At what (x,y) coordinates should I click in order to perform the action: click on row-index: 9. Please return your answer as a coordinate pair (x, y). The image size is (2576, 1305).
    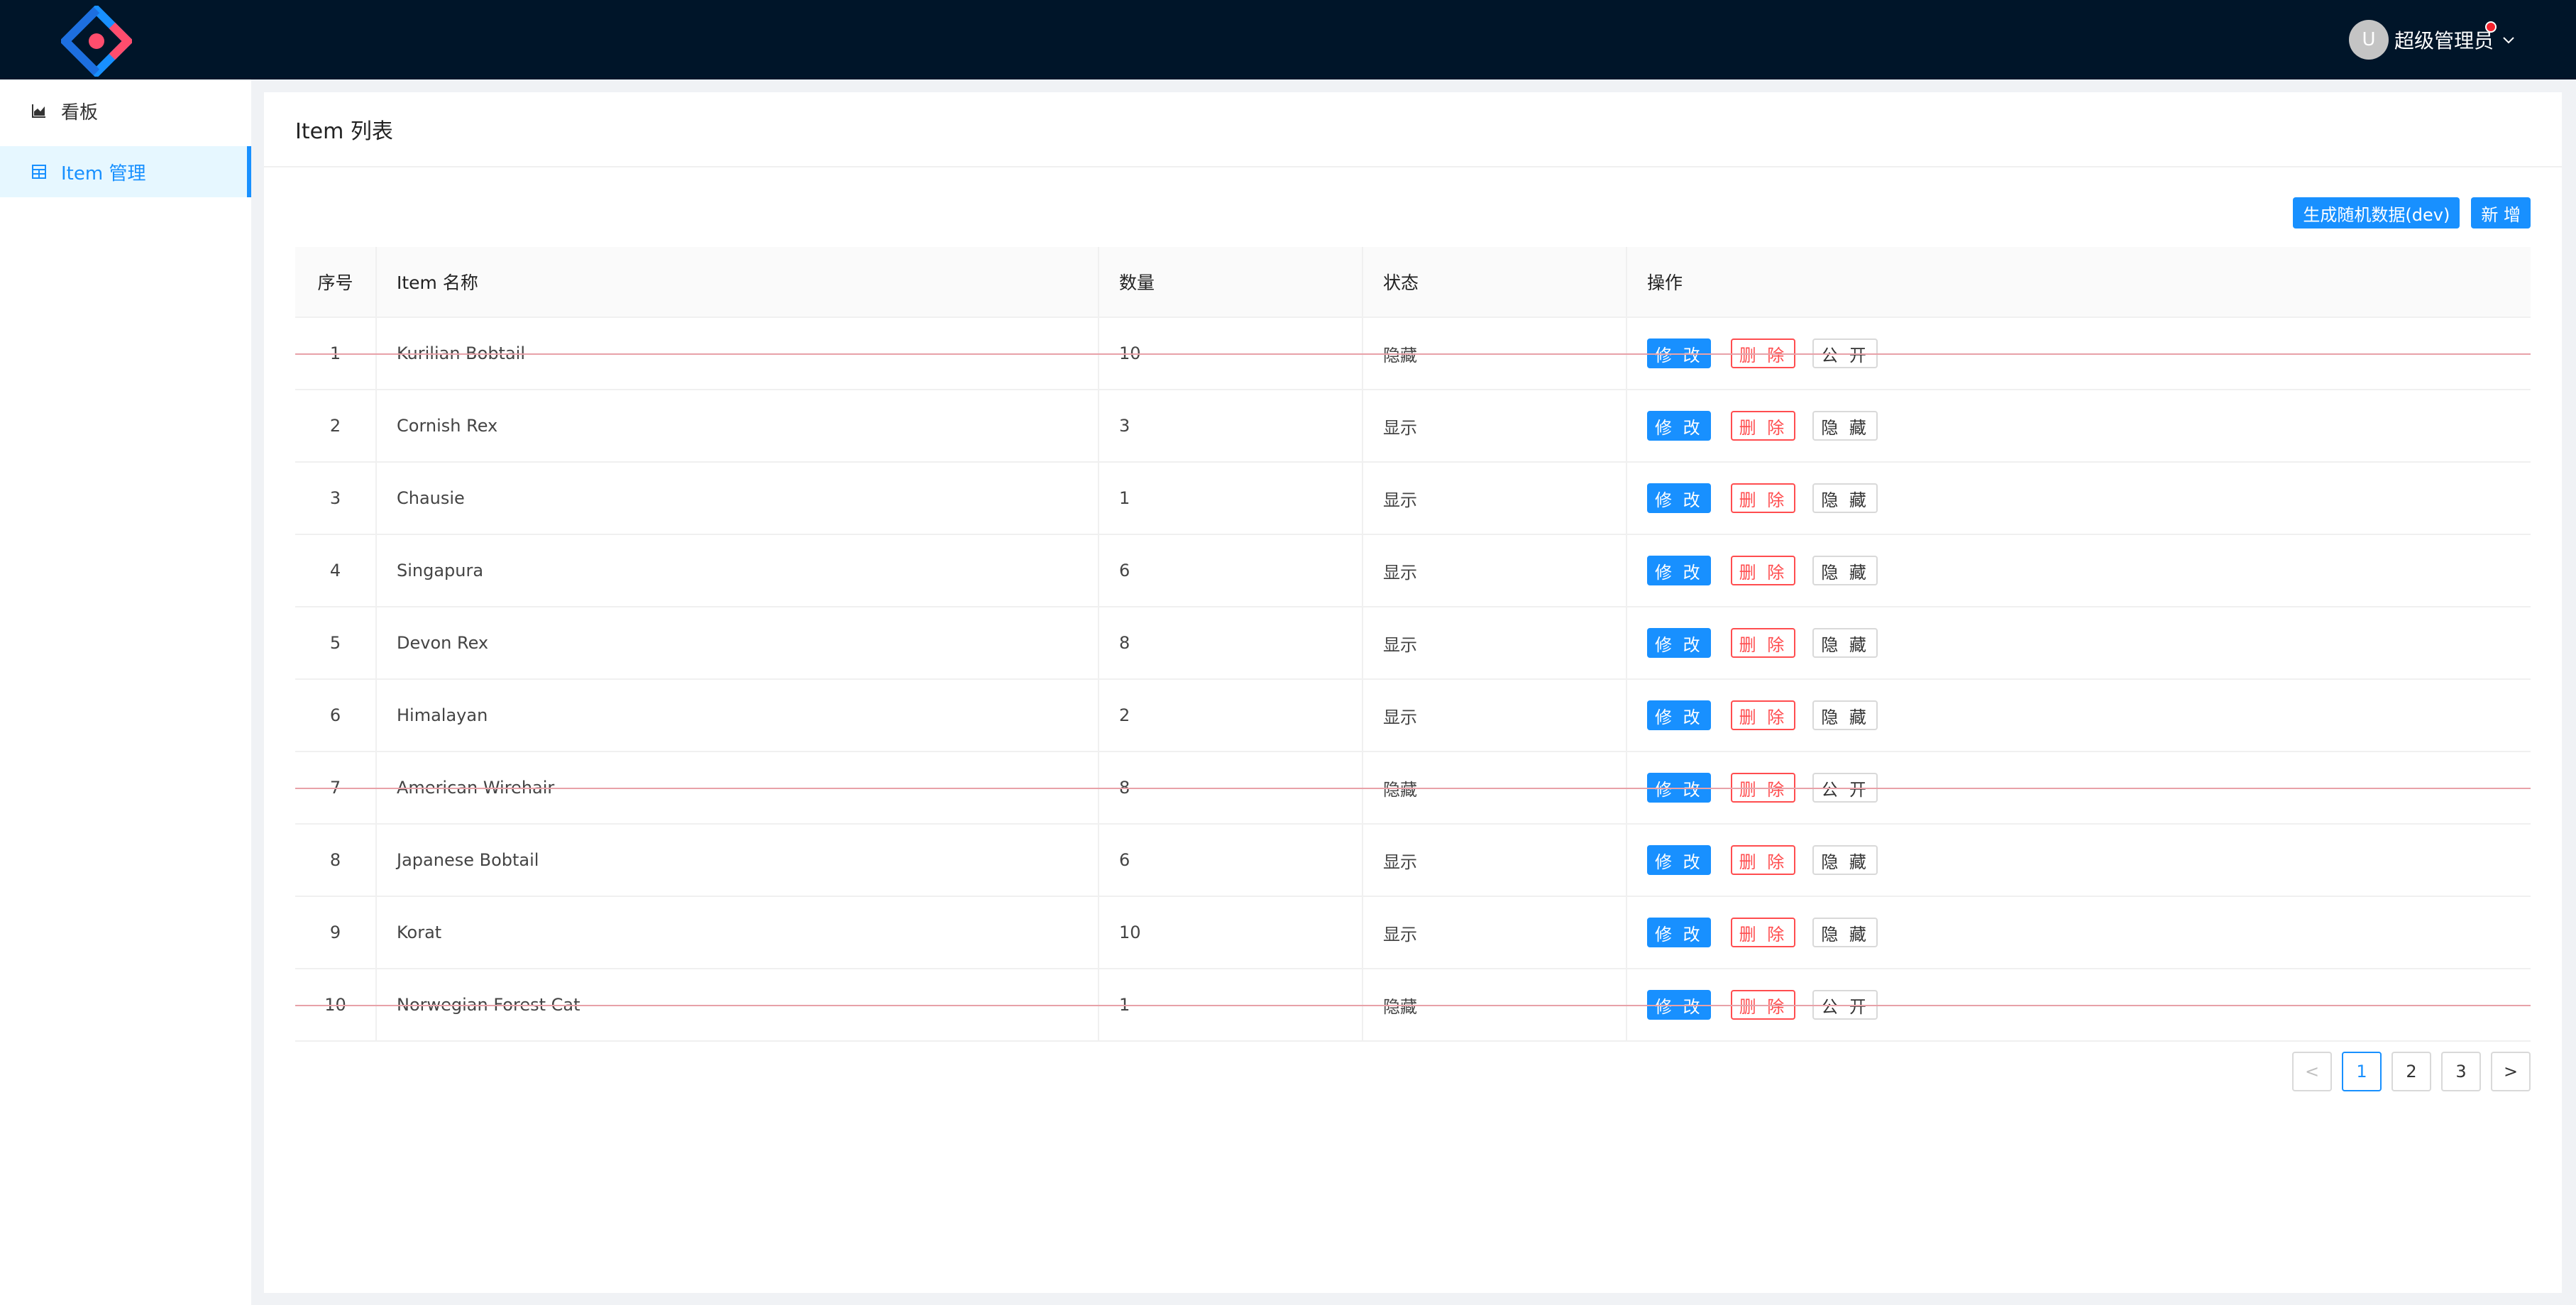
    Looking at the image, I should click on (335, 932).